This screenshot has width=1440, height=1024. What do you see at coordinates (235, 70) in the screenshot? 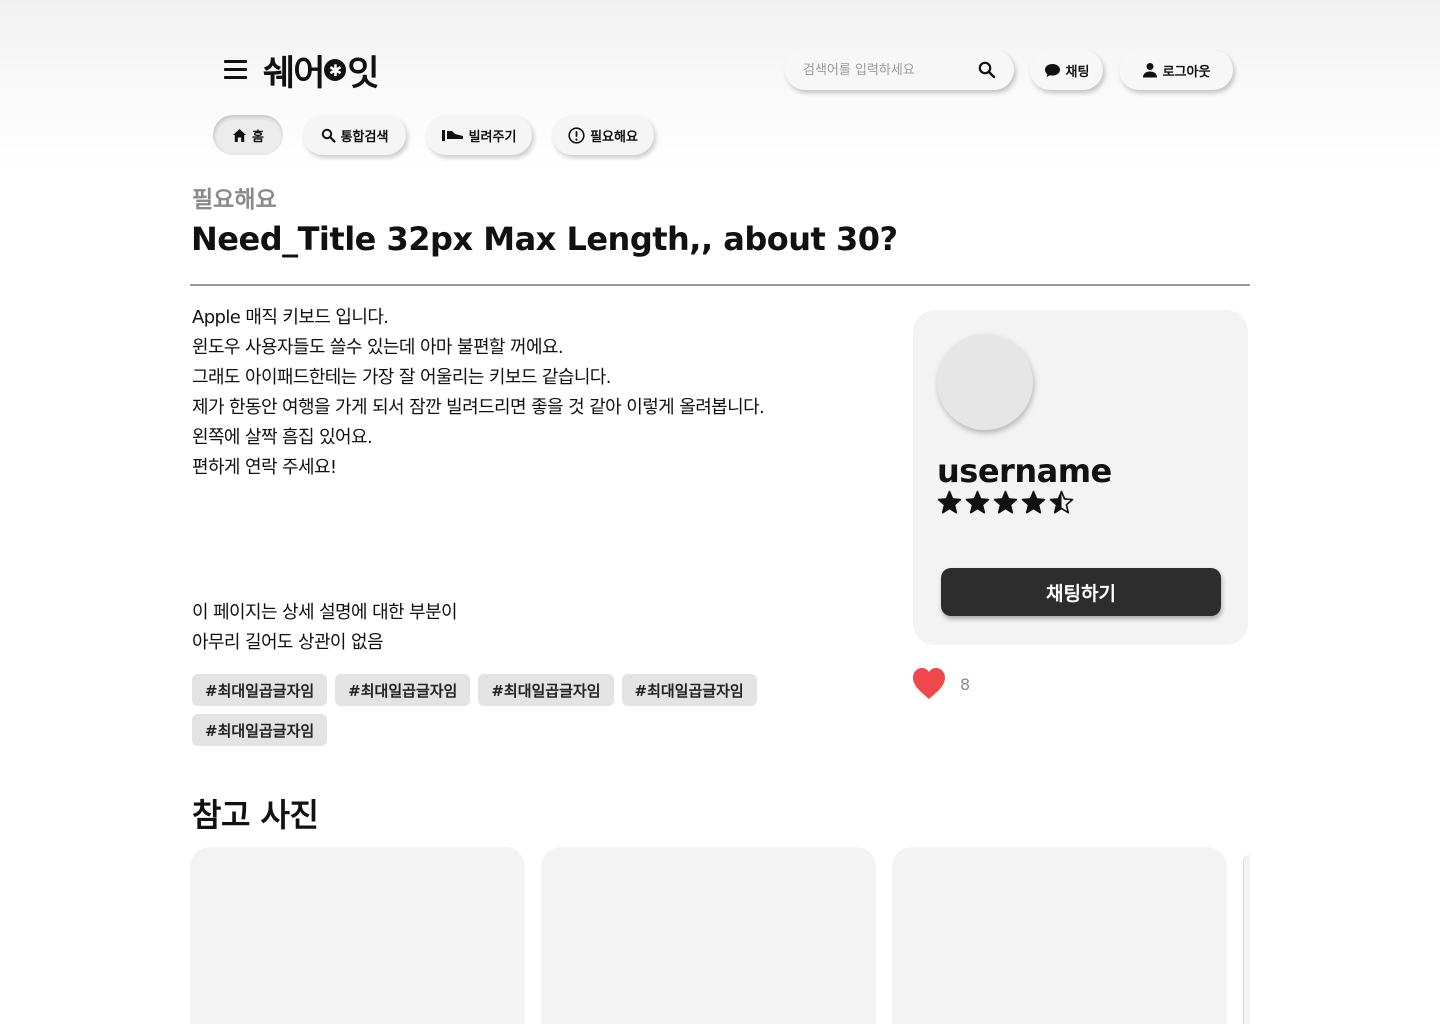
I see `hamburger-menu-icon` at bounding box center [235, 70].